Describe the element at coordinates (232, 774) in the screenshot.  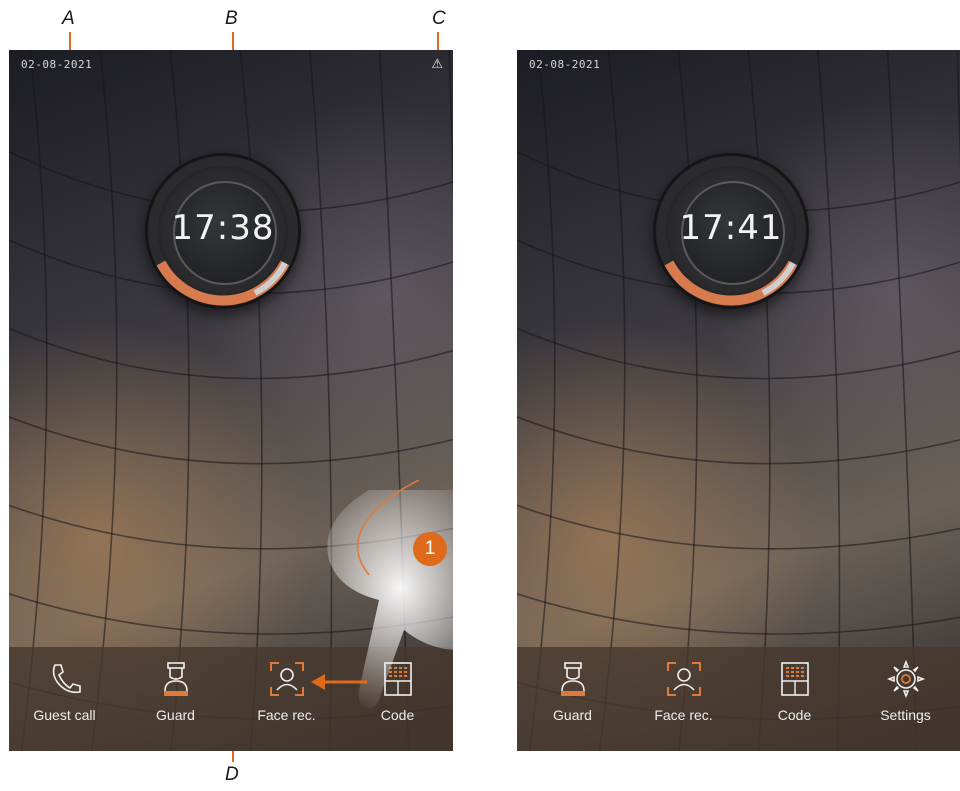
I see `callout-d: D` at that location.